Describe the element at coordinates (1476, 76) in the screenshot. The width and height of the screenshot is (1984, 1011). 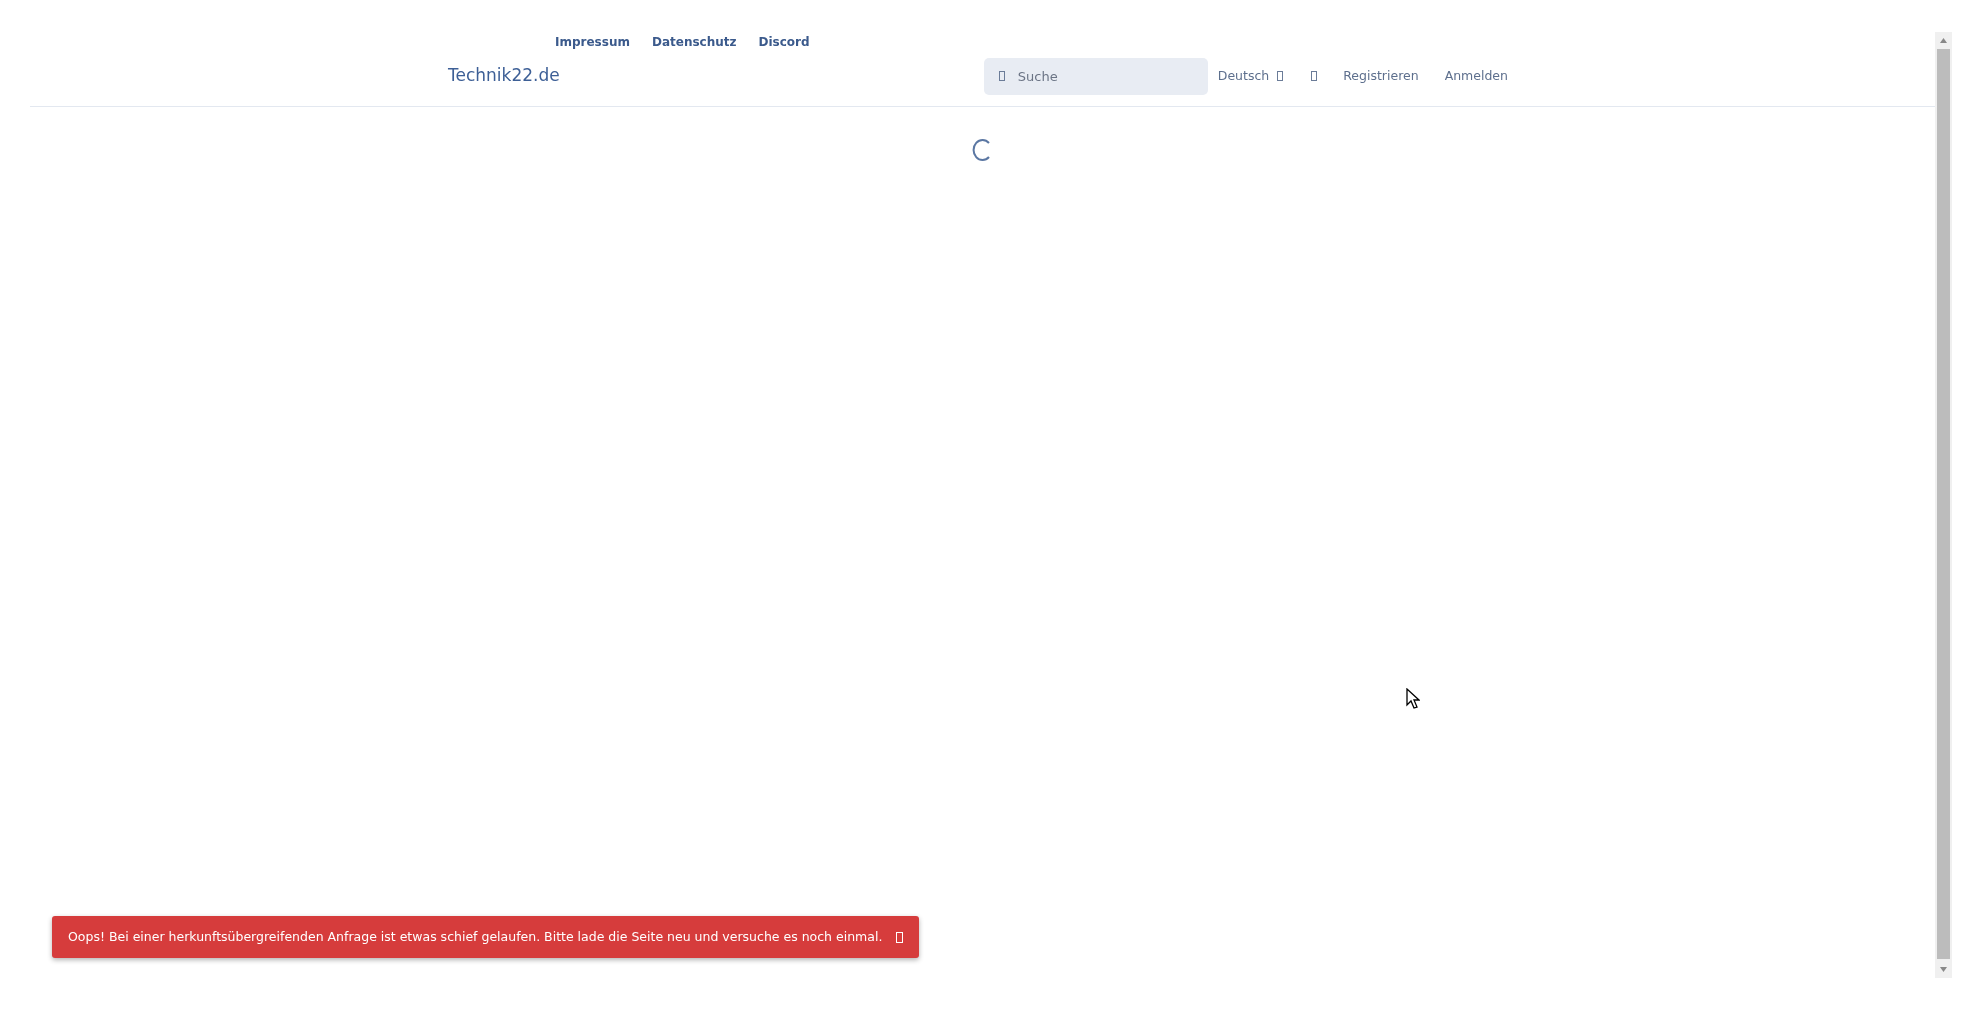
I see `nav-link: Anmelden` at that location.